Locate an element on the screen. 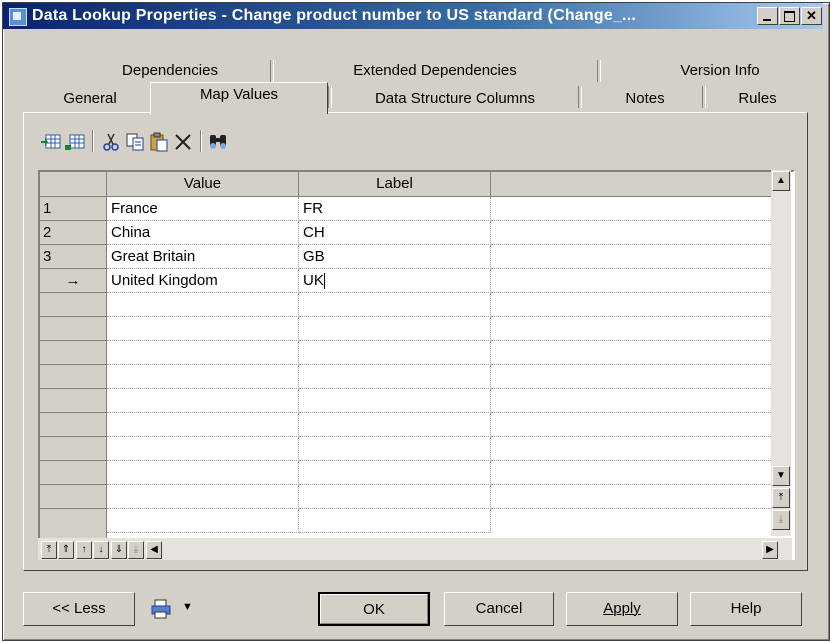  move-page-down-icon: ⇓ is located at coordinates (119, 550).